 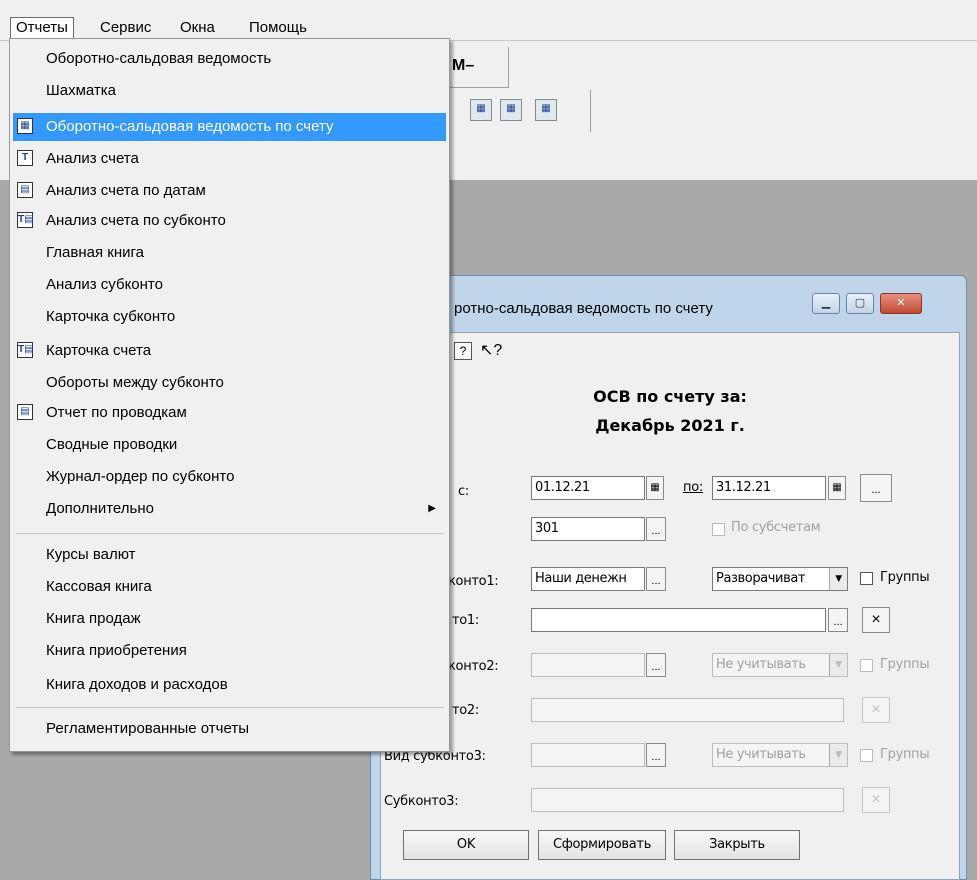 I want to click on menu-item-label: Журнал-ордер по субконто, so click(x=140, y=476).